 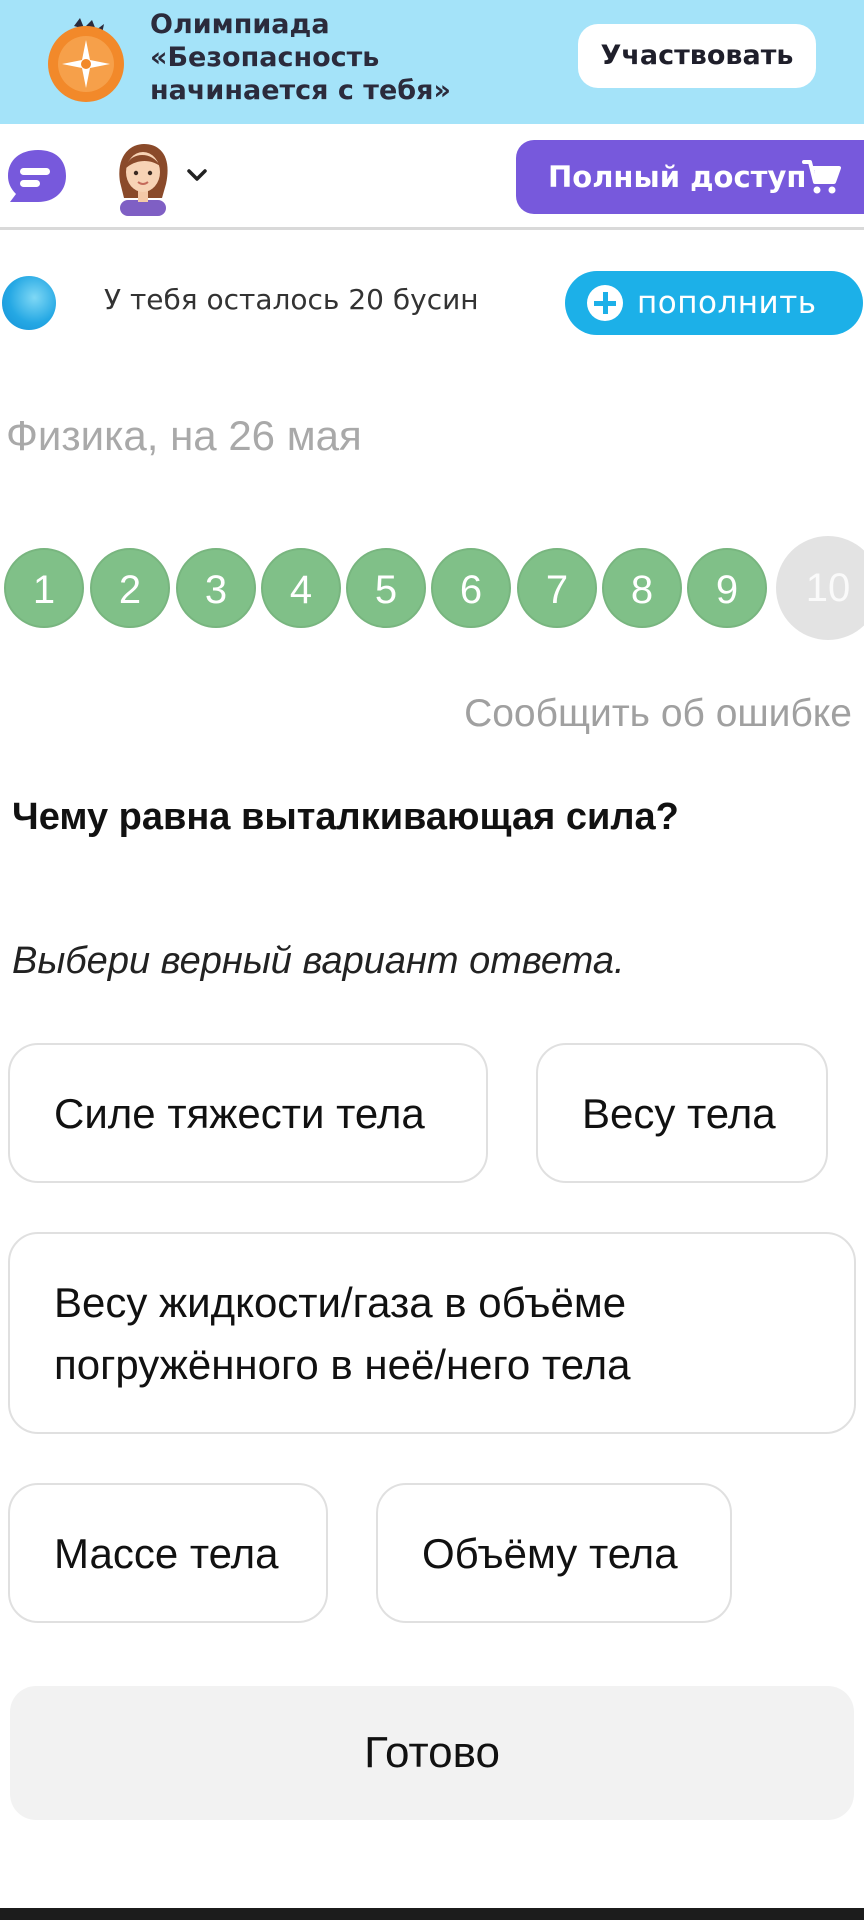 What do you see at coordinates (44, 588) in the screenshot?
I see `question-number-1: 1` at bounding box center [44, 588].